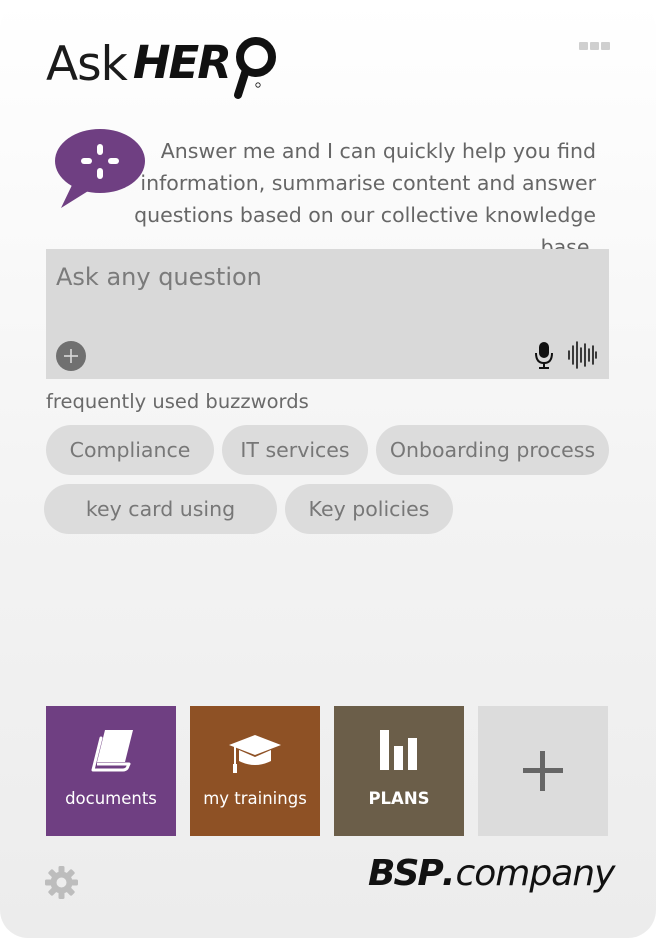 This screenshot has width=656, height=938. What do you see at coordinates (399, 771) in the screenshot?
I see `plans-tile: PLANS` at bounding box center [399, 771].